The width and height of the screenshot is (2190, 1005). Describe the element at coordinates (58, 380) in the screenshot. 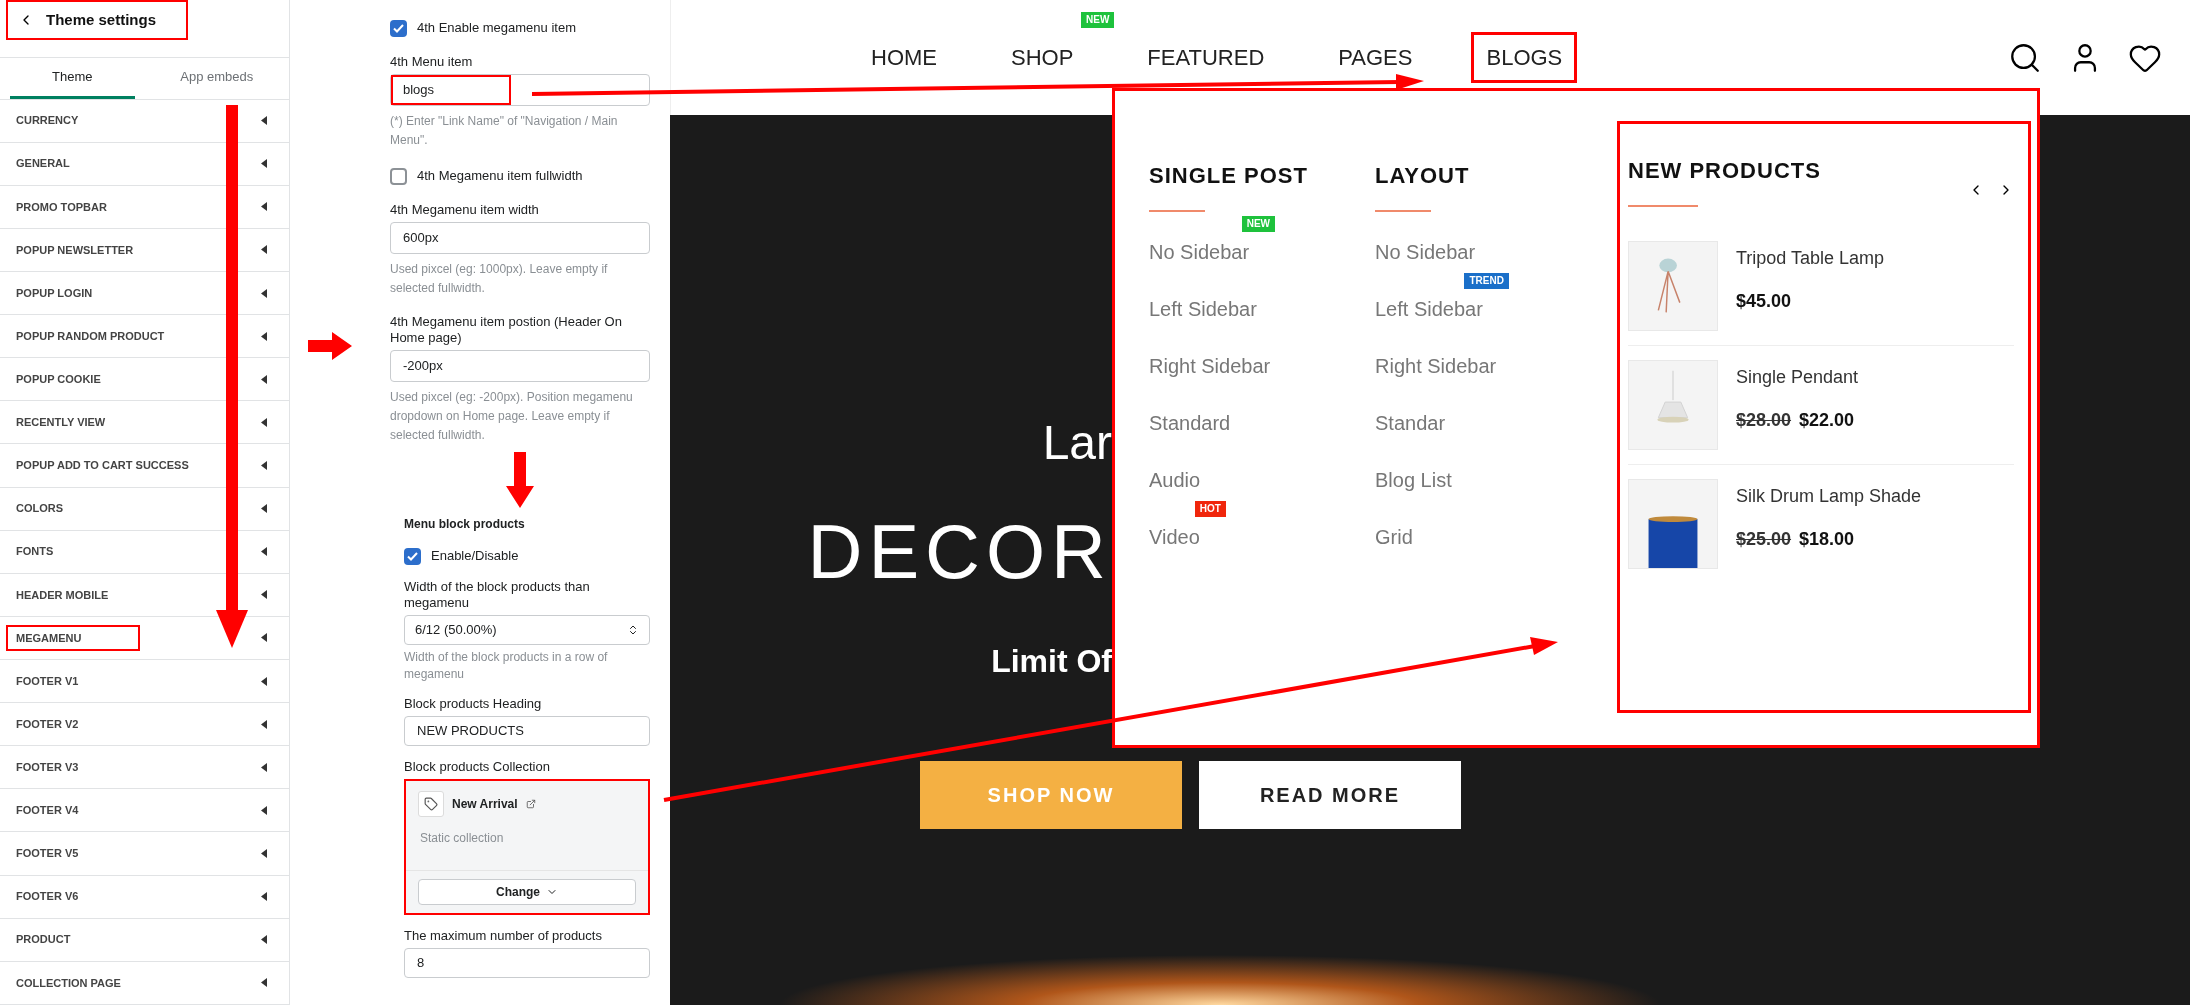

I see `section-label: POPUP COOKIE` at that location.